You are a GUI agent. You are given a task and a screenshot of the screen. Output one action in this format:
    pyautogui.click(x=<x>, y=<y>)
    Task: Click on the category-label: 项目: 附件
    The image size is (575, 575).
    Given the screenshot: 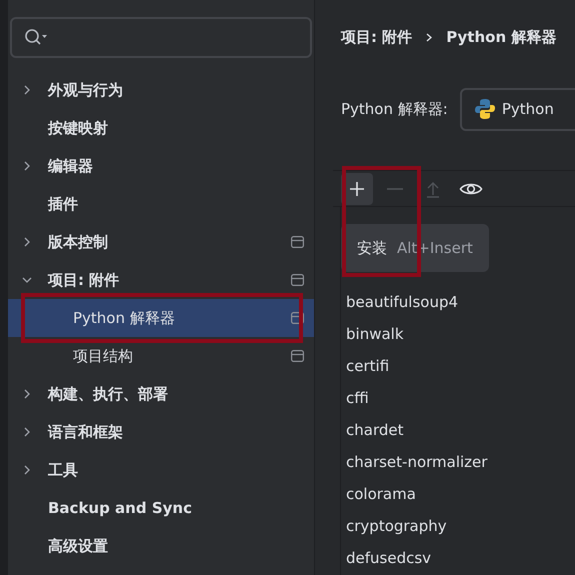 What is the action you would take?
    pyautogui.click(x=84, y=280)
    